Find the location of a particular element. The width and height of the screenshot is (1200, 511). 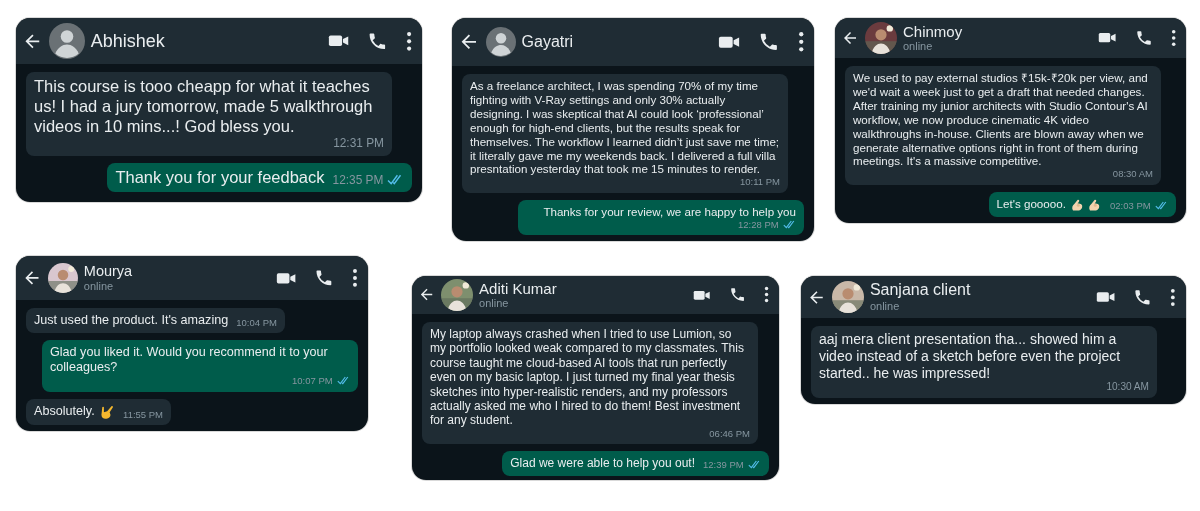

message-time: 10:30 AM is located at coordinates (1127, 387).